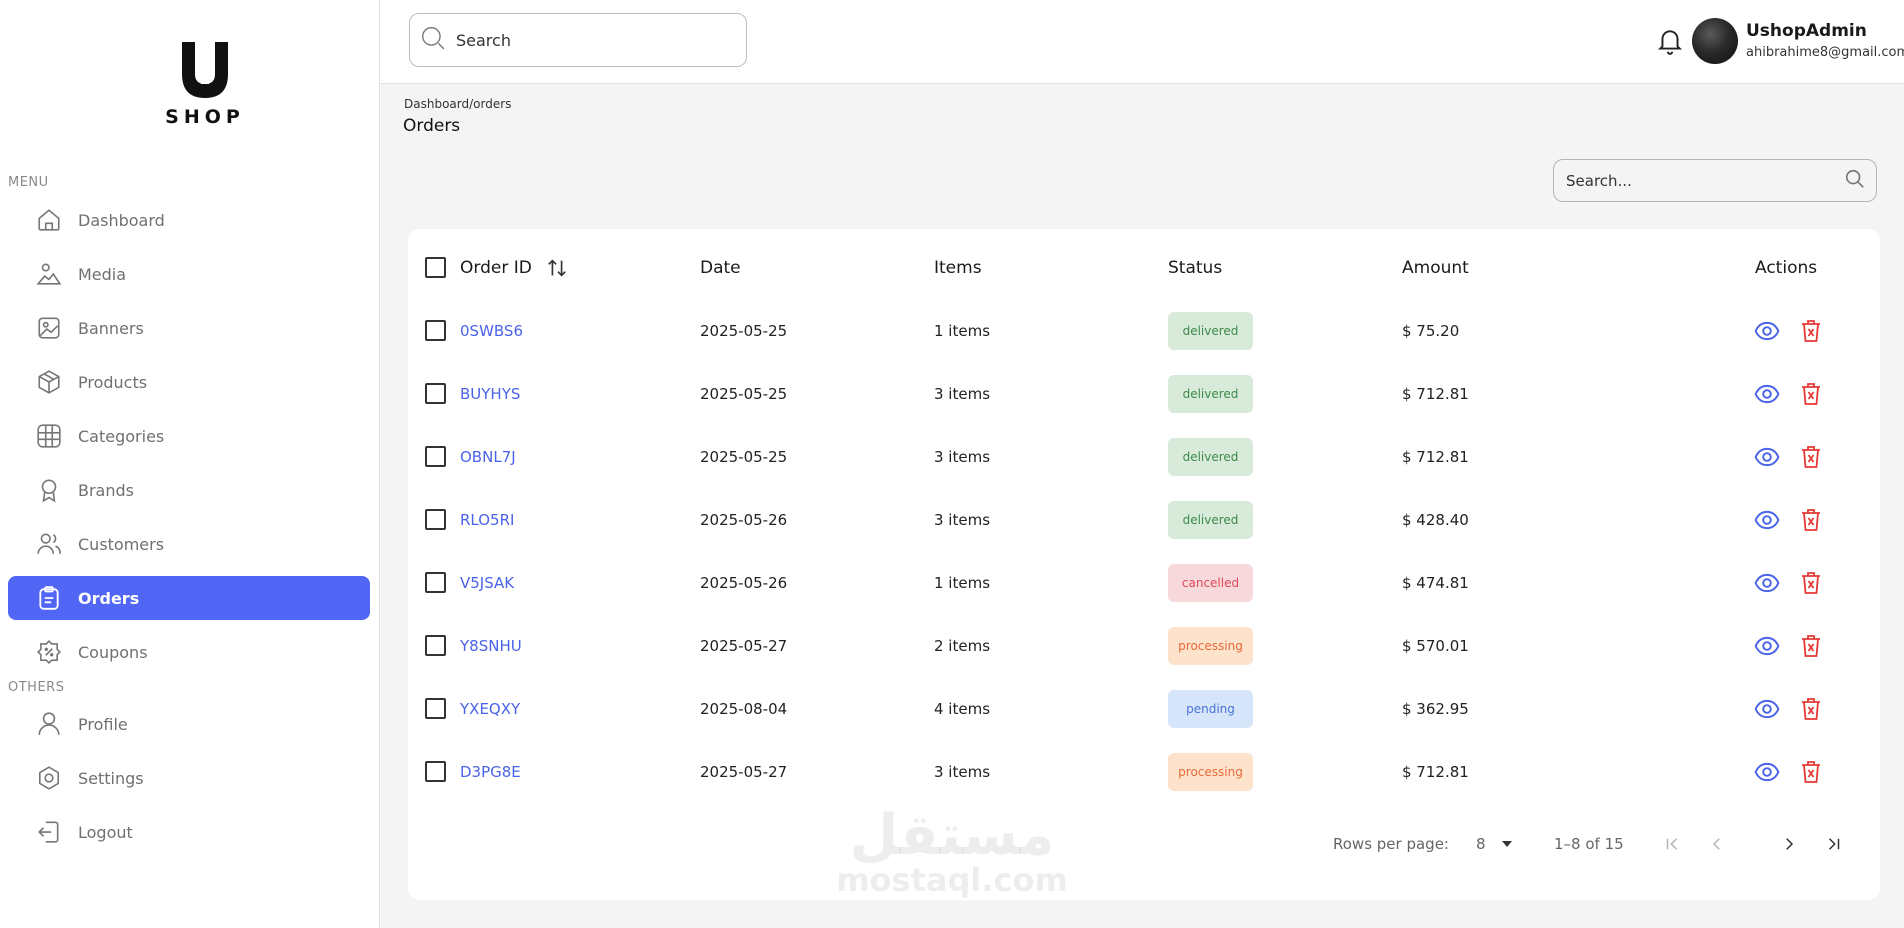 Image resolution: width=1904 pixels, height=928 pixels. Describe the element at coordinates (189, 490) in the screenshot. I see `sidebar-item-brands: Brands` at that location.